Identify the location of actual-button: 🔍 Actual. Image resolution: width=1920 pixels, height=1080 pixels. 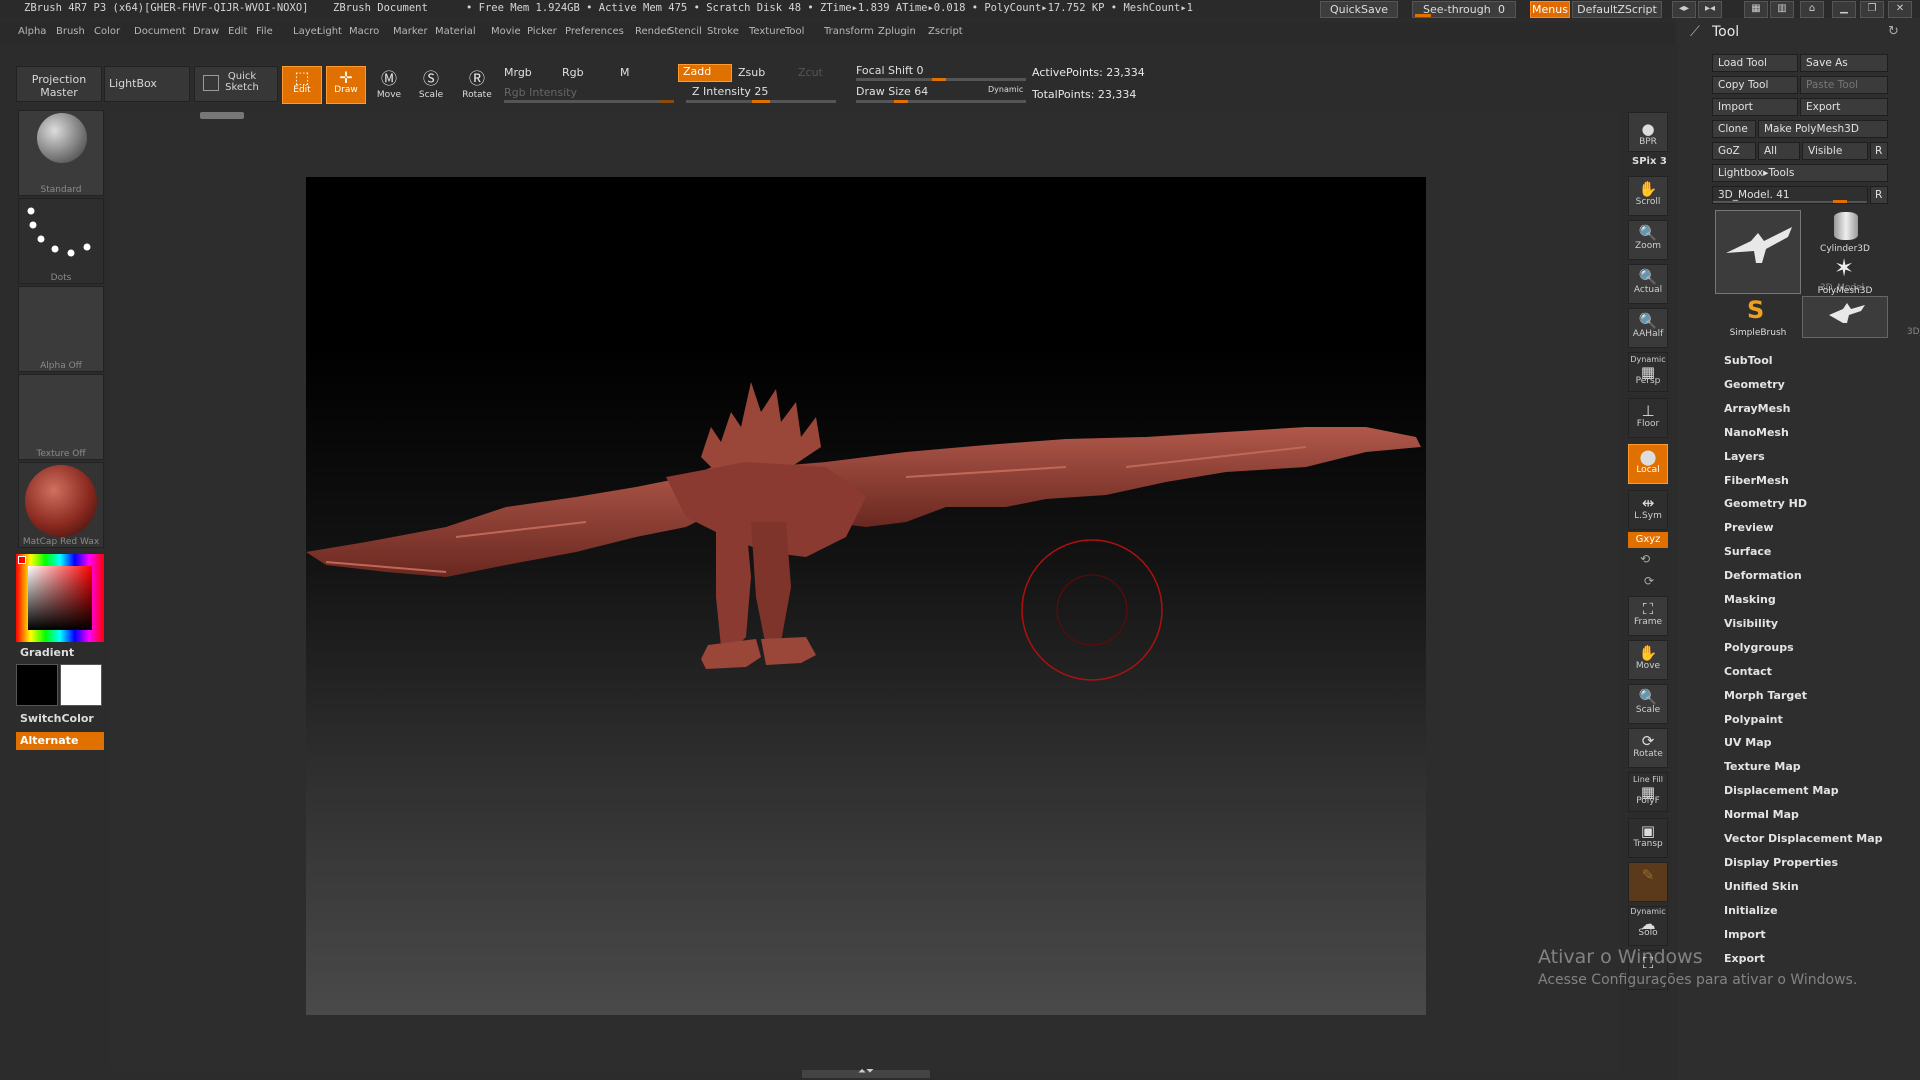
(1648, 284).